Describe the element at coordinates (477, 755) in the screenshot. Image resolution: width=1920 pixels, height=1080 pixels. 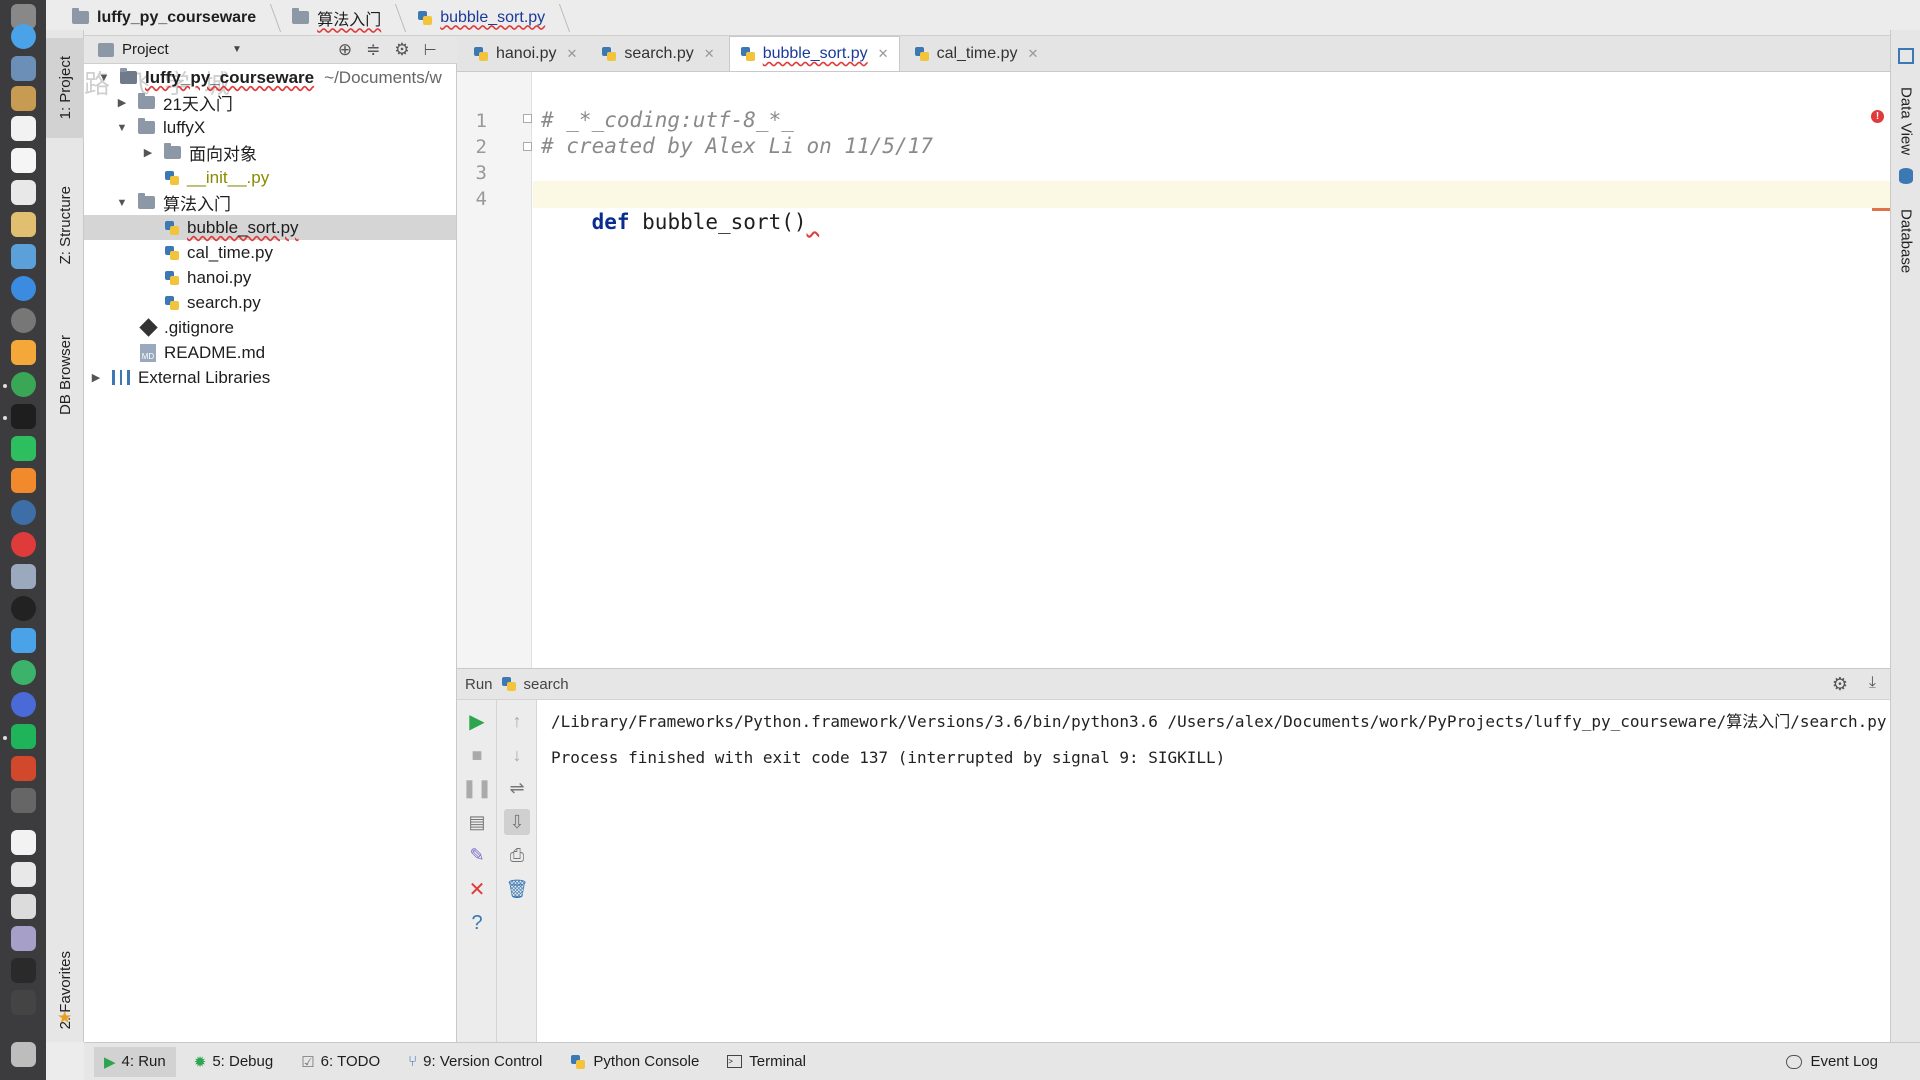
I see `stop-button: ■` at that location.